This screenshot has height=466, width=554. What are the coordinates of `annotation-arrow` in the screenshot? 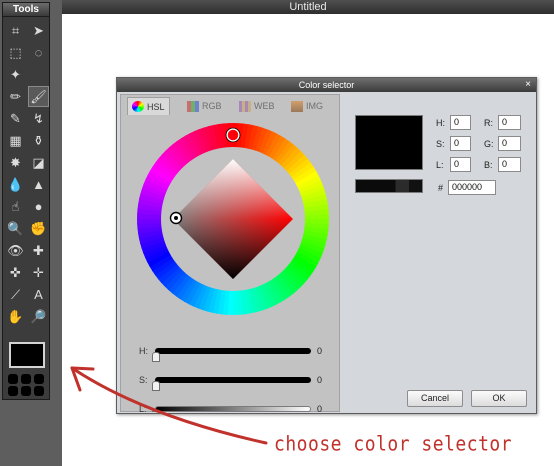 It's located at (169, 405).